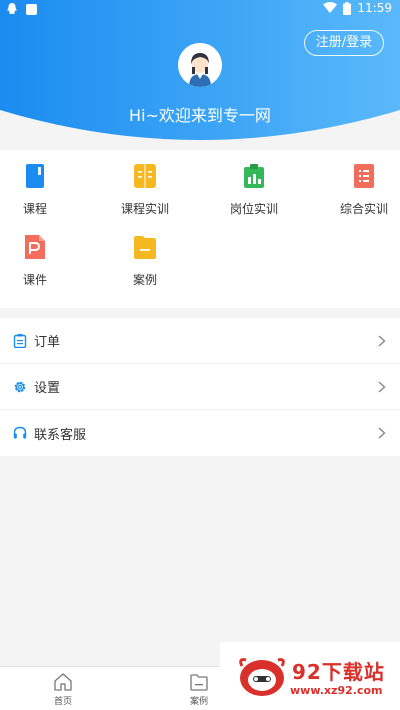 The height and width of the screenshot is (710, 400). I want to click on grid-item-course: 课程, so click(37, 190).